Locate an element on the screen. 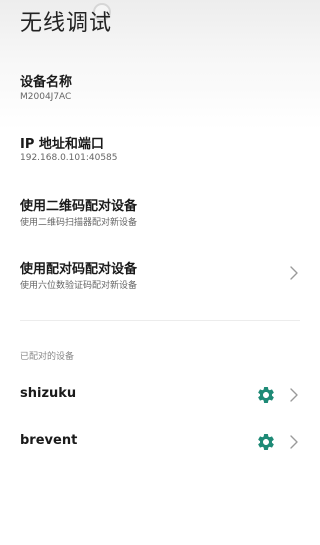 The width and height of the screenshot is (320, 545). item-subtitle: M2004J7AC is located at coordinates (46, 97).